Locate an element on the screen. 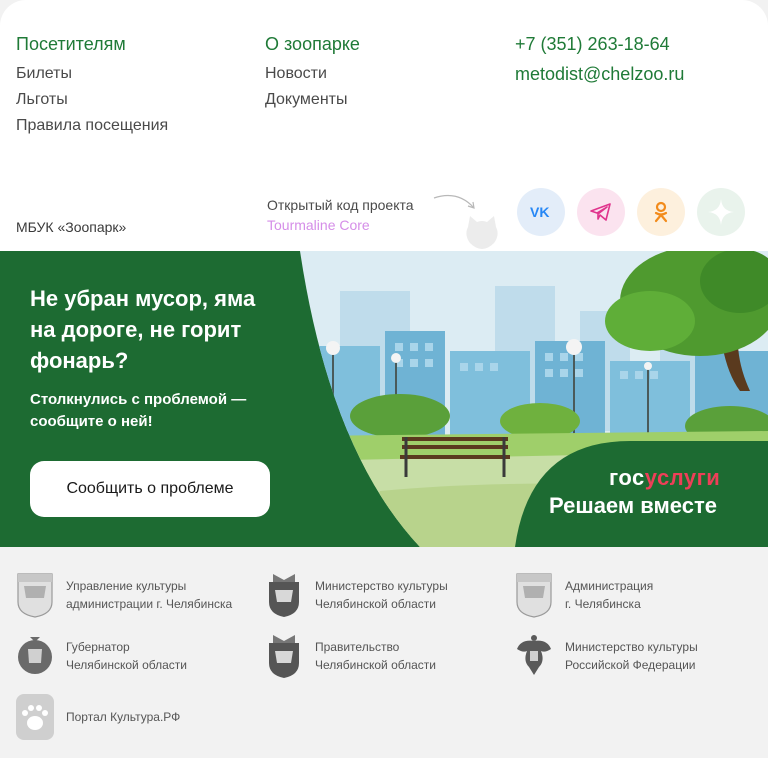 The image size is (768, 758). partner-line1: Губернатор is located at coordinates (98, 647).